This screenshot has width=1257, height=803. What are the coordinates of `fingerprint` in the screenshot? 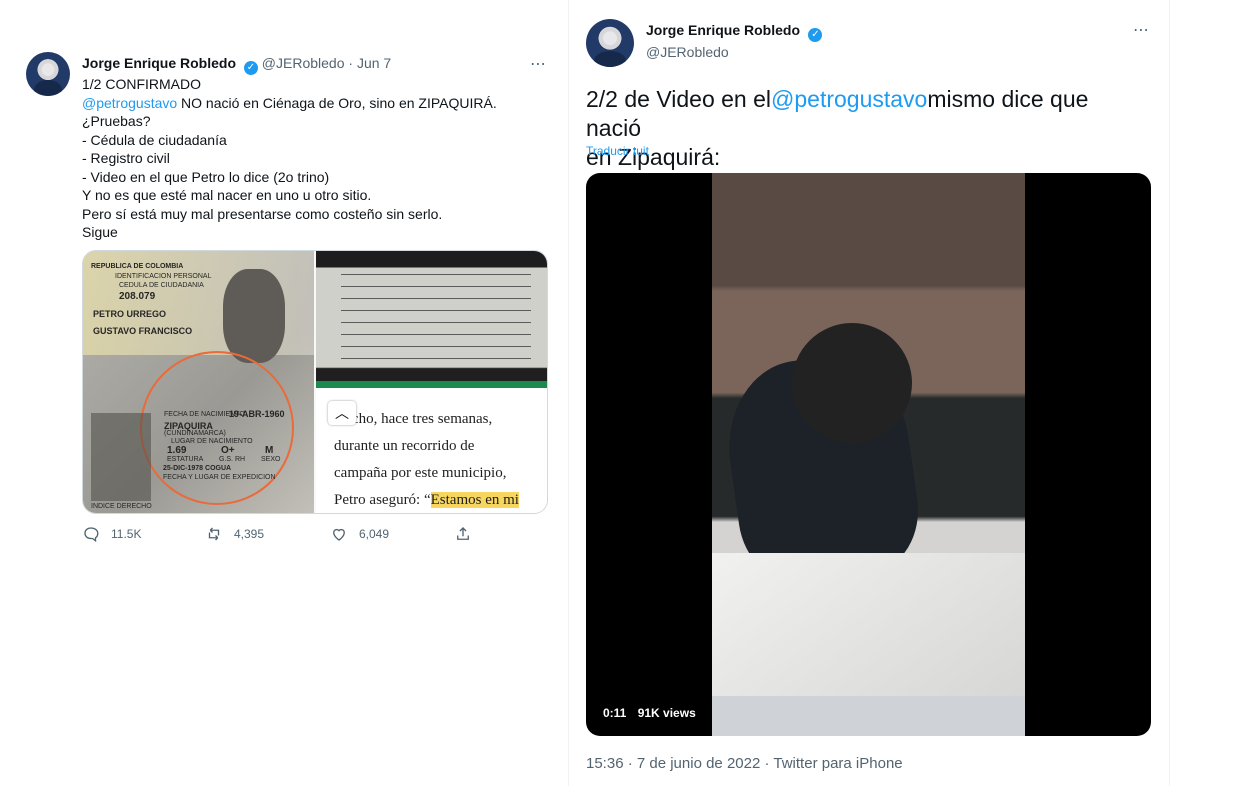 It's located at (121, 457).